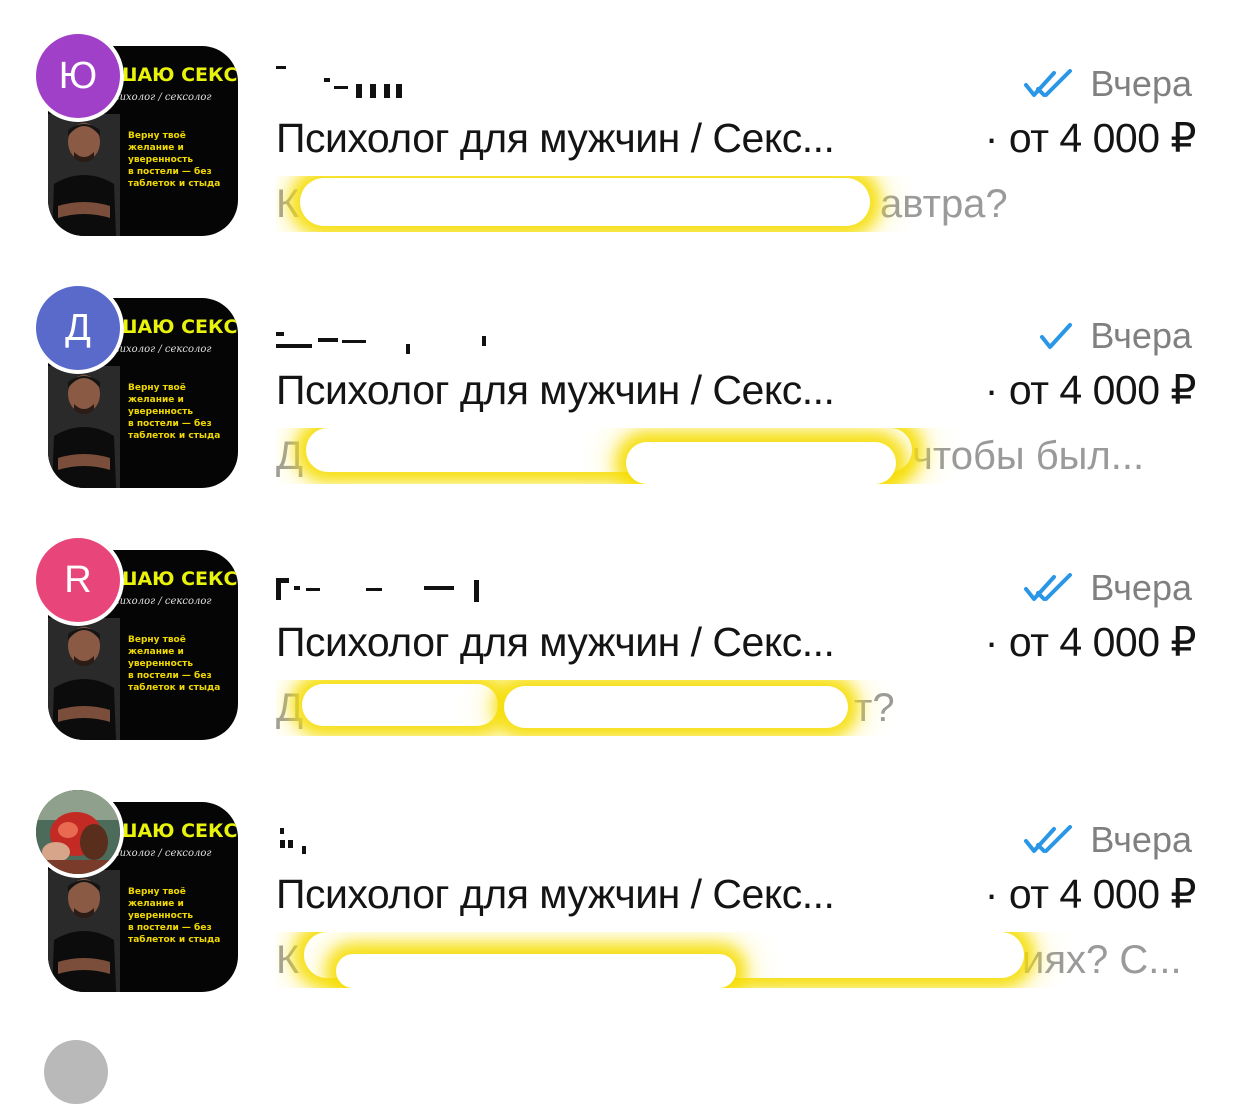 The height and width of the screenshot is (1104, 1242). Describe the element at coordinates (76, 1072) in the screenshot. I see `next-chat-avatar` at that location.